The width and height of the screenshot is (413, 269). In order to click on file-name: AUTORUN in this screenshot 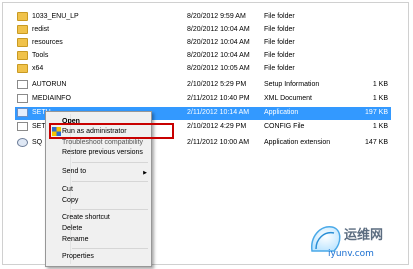, I will do `click(49, 84)`.